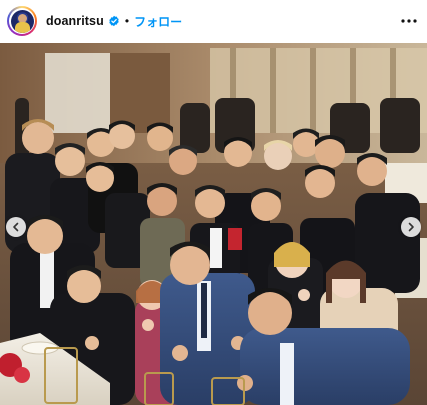  I want to click on chevron-left-icon, so click(16, 227).